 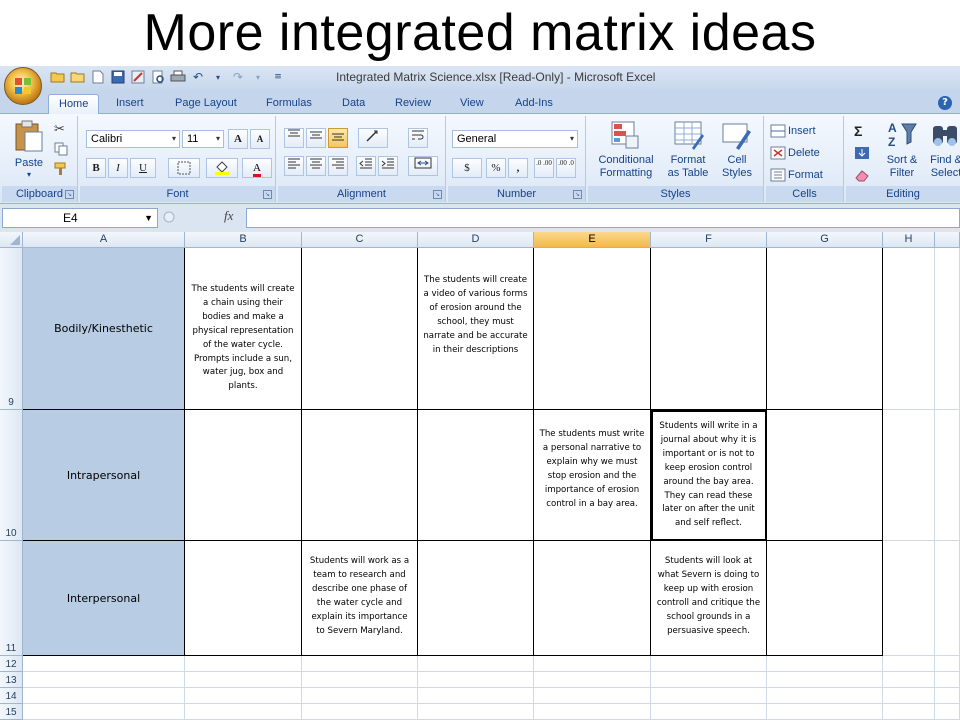 What do you see at coordinates (11, 598) in the screenshot?
I see `row-header-11: 11` at bounding box center [11, 598].